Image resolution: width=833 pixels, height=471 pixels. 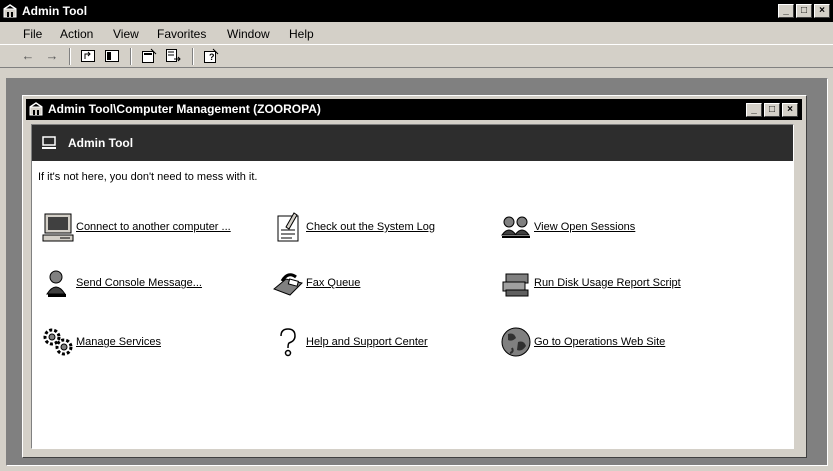 I want to click on banner-title: Admin Tool, so click(x=101, y=143).